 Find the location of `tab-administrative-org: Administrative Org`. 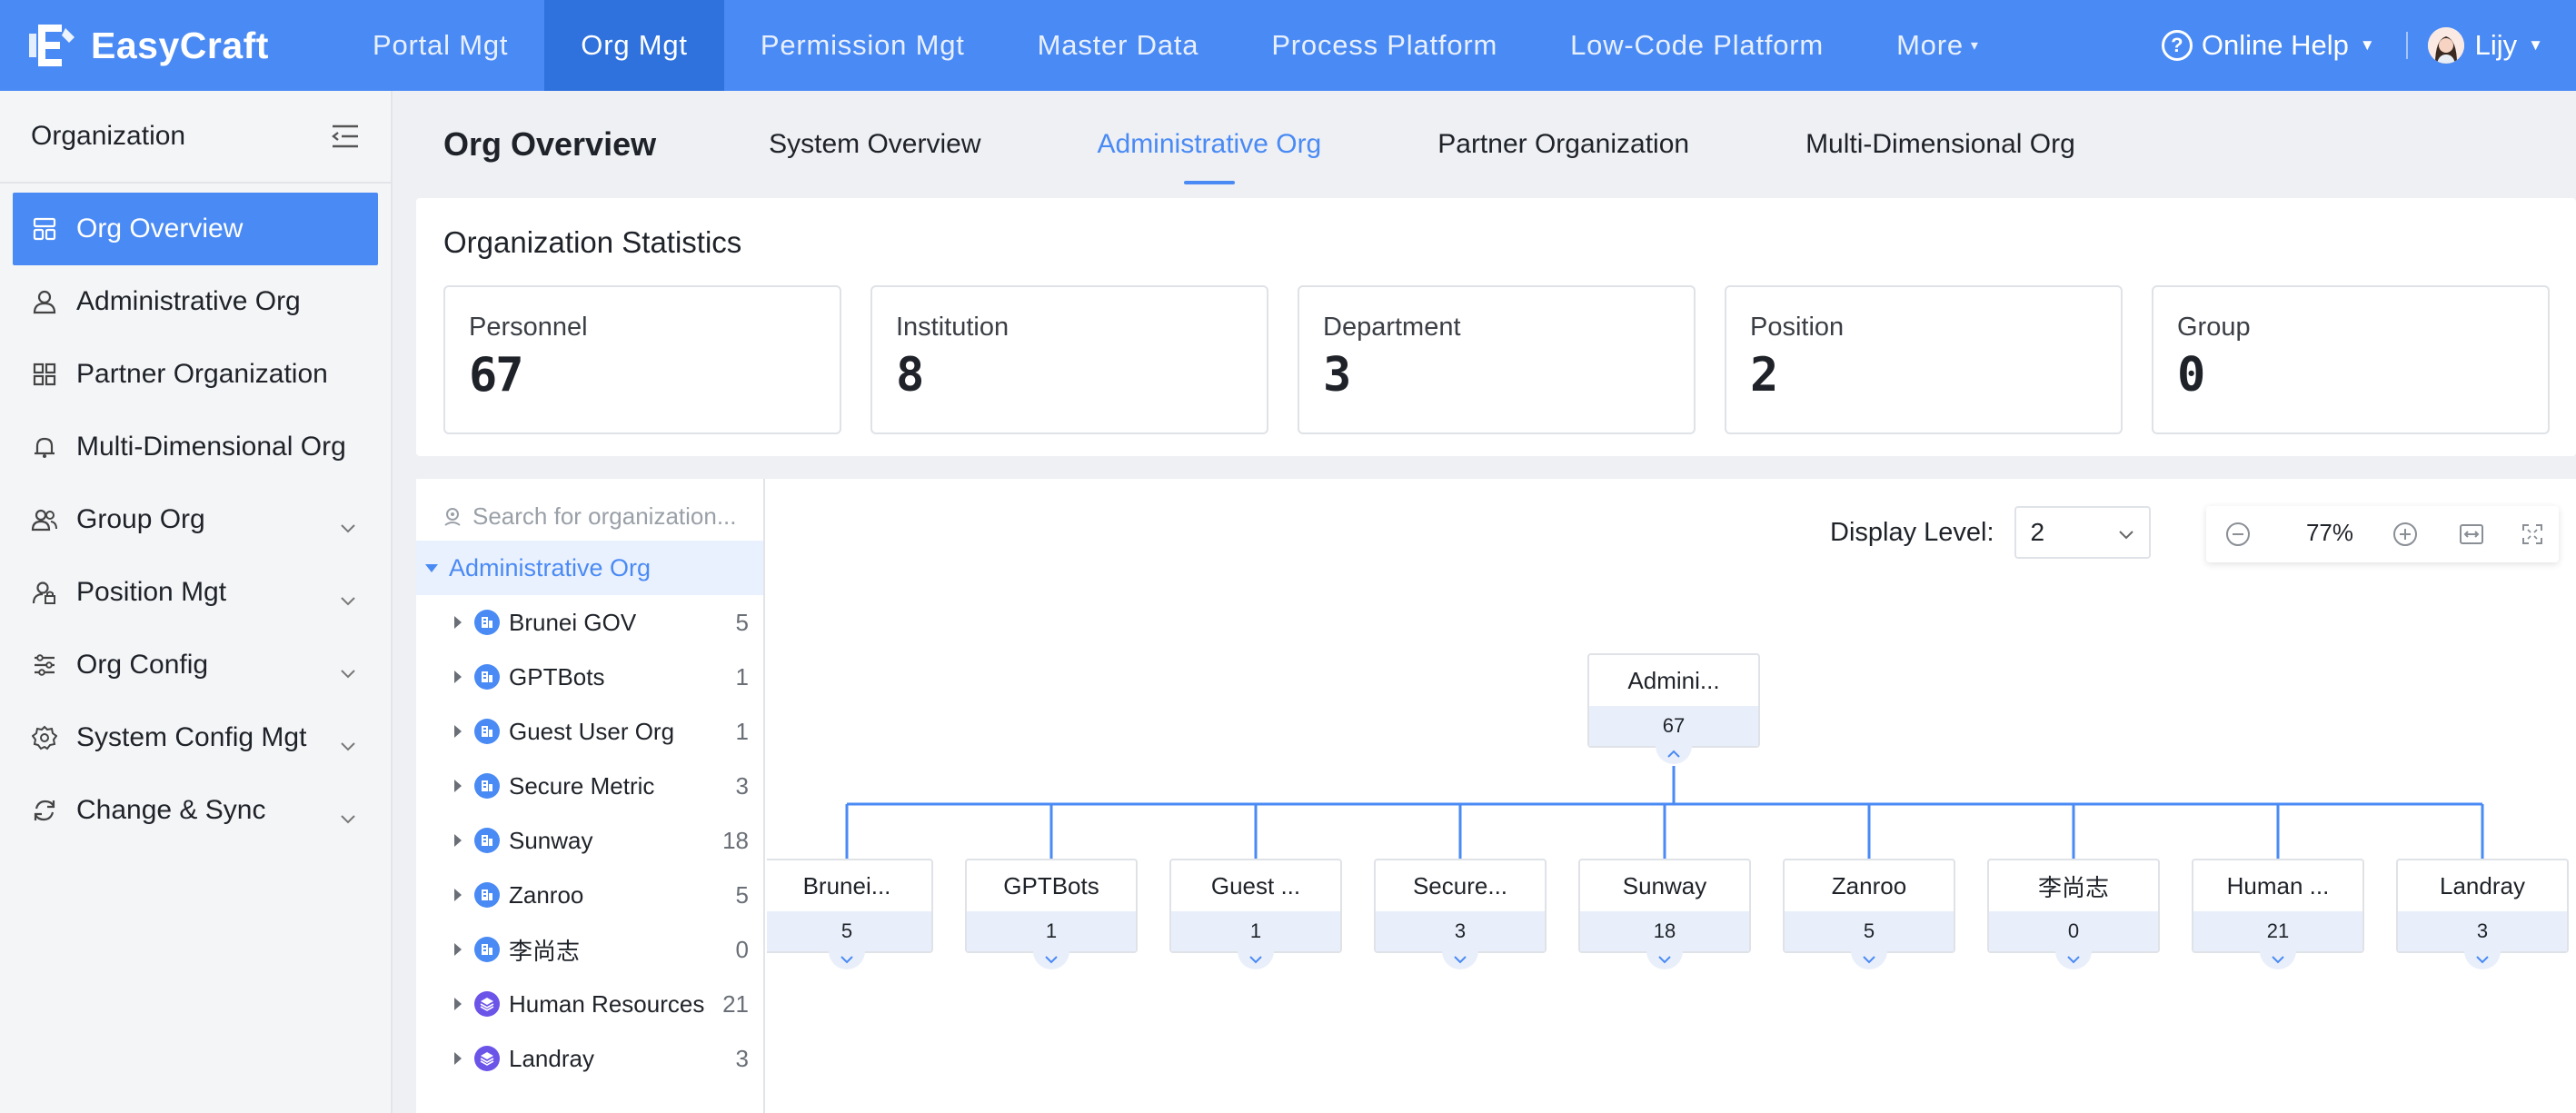

tab-administrative-org: Administrative Org is located at coordinates (1210, 144).